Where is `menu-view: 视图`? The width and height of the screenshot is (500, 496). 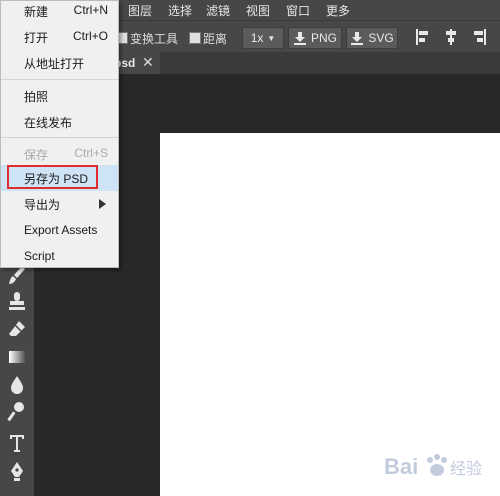 menu-view: 视图 is located at coordinates (258, 10).